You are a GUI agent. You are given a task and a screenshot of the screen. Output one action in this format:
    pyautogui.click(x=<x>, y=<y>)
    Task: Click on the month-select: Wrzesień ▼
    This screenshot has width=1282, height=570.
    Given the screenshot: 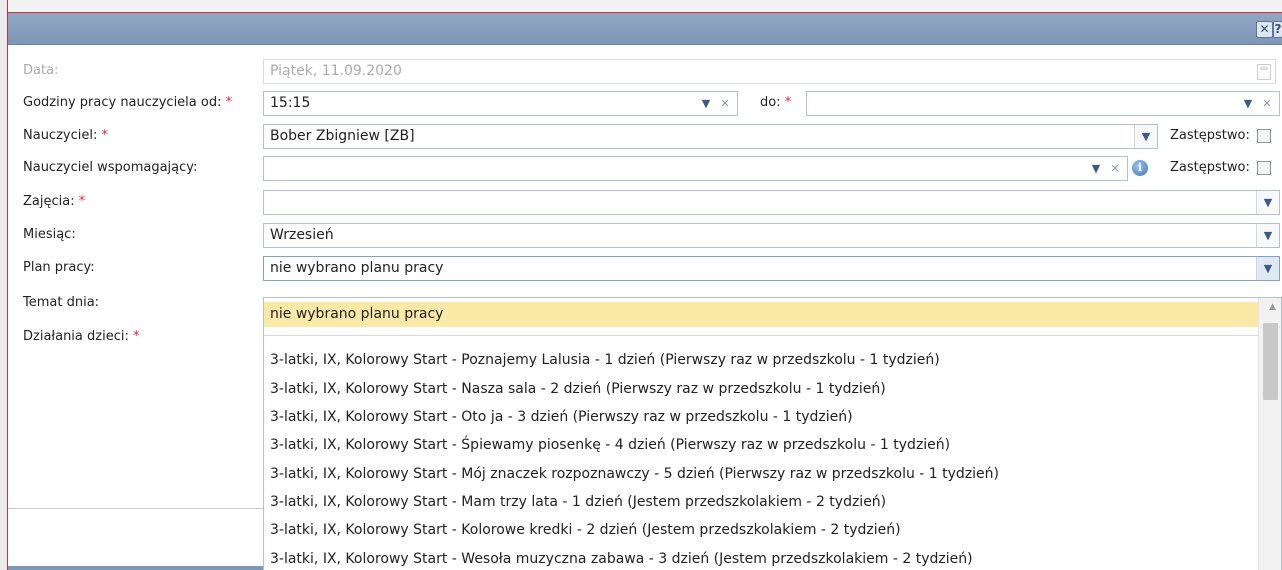 What is the action you would take?
    pyautogui.click(x=771, y=235)
    